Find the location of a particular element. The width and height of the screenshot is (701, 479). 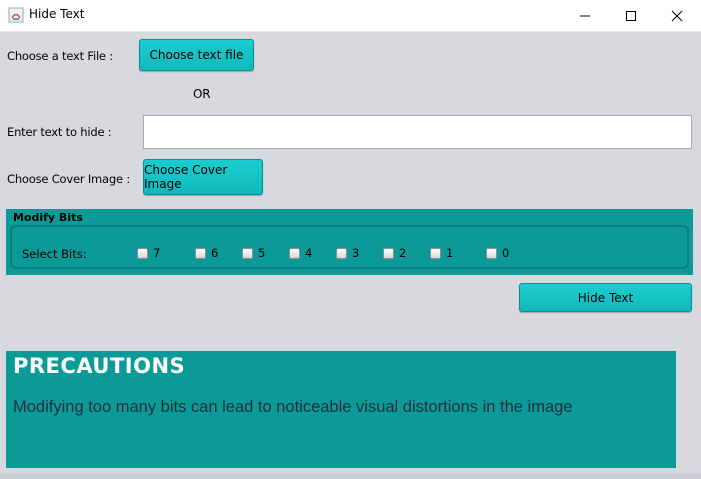

bit-0-checkbox: 0 is located at coordinates (497, 253).